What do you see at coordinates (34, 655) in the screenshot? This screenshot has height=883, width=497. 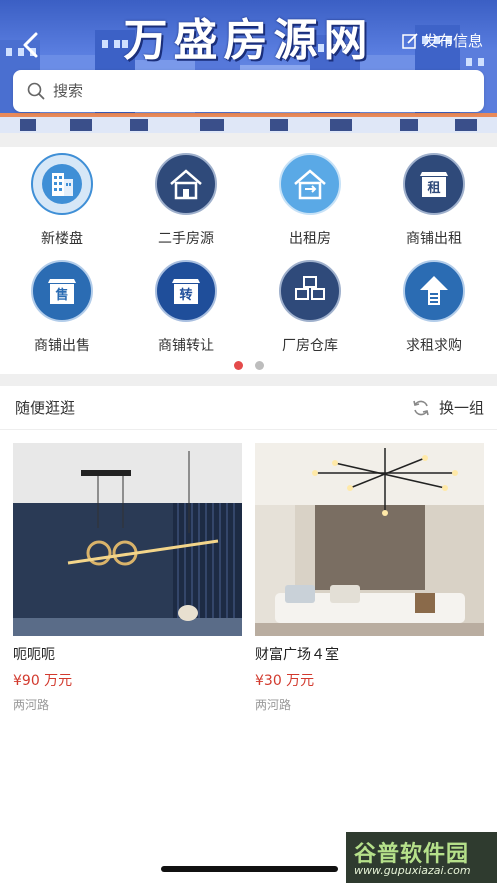 I see `listing-name: 呃呃呃` at bounding box center [34, 655].